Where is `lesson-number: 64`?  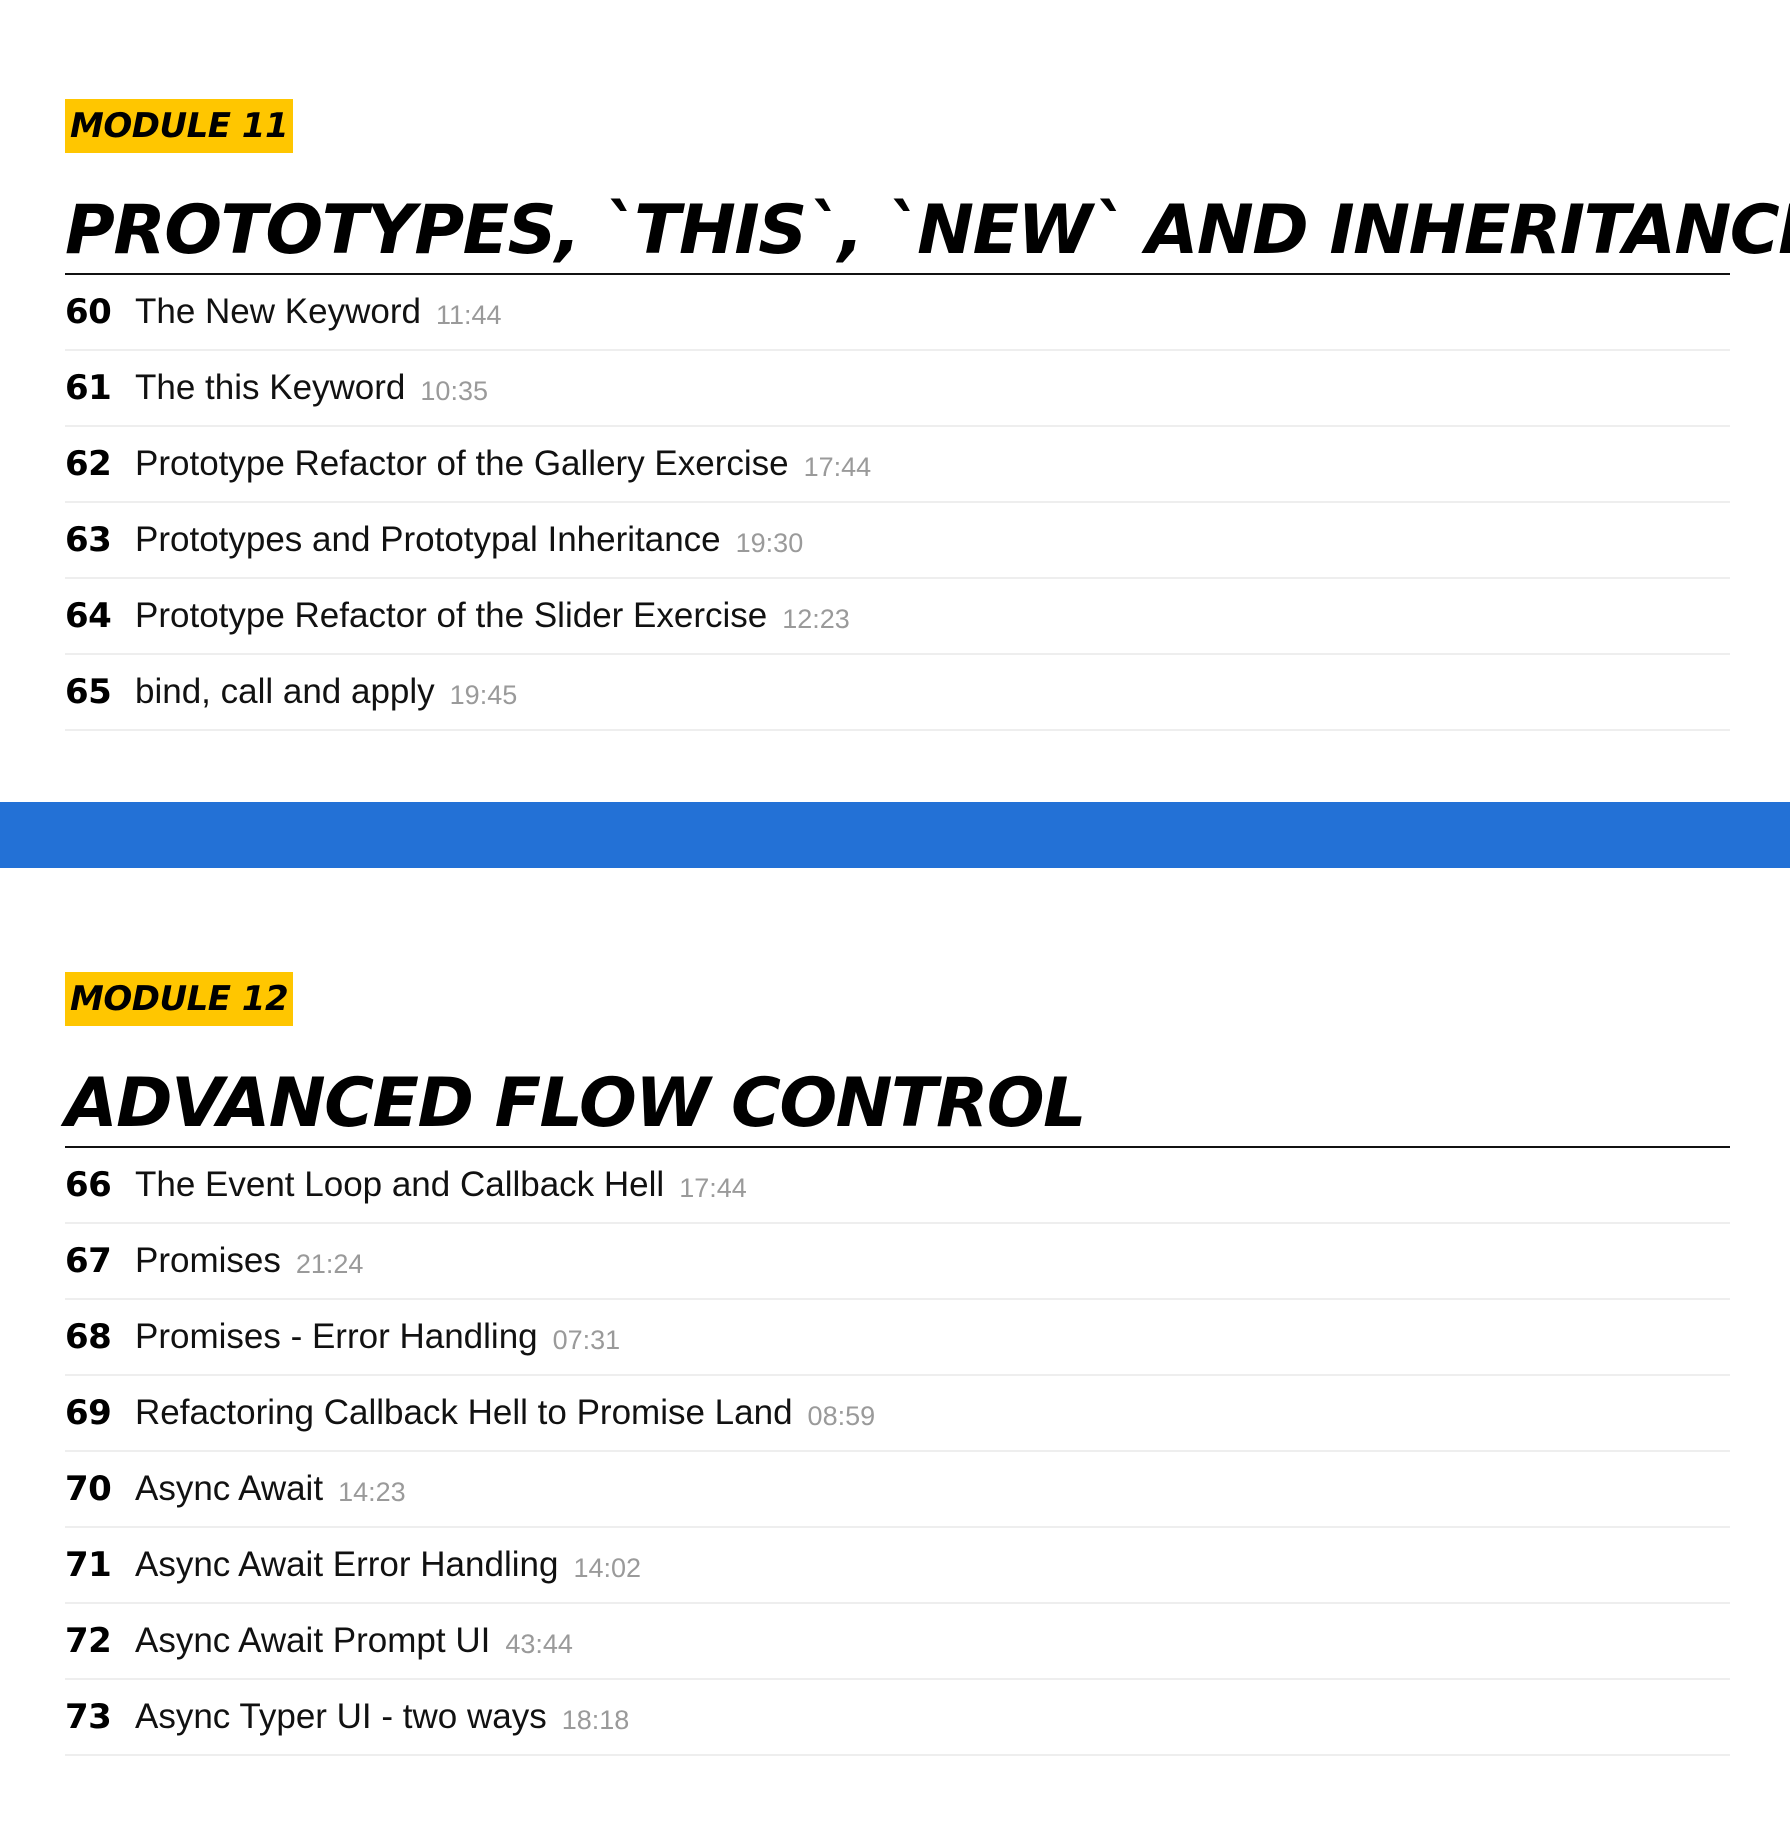
lesson-number: 64 is located at coordinates (88, 616).